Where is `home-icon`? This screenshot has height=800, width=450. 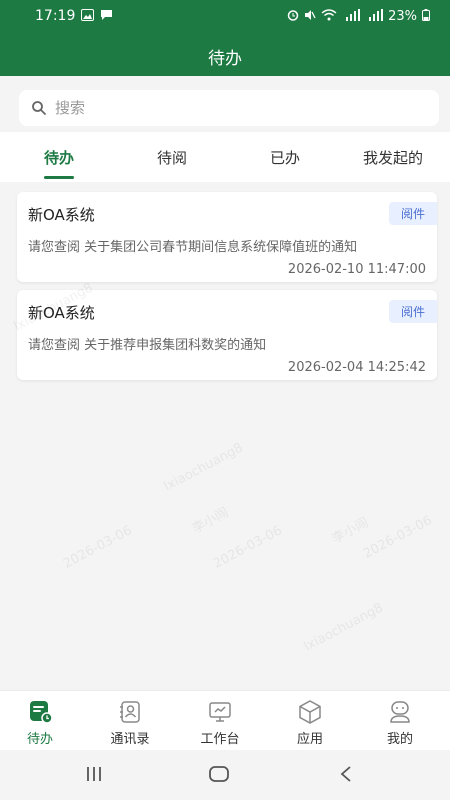 home-icon is located at coordinates (219, 774).